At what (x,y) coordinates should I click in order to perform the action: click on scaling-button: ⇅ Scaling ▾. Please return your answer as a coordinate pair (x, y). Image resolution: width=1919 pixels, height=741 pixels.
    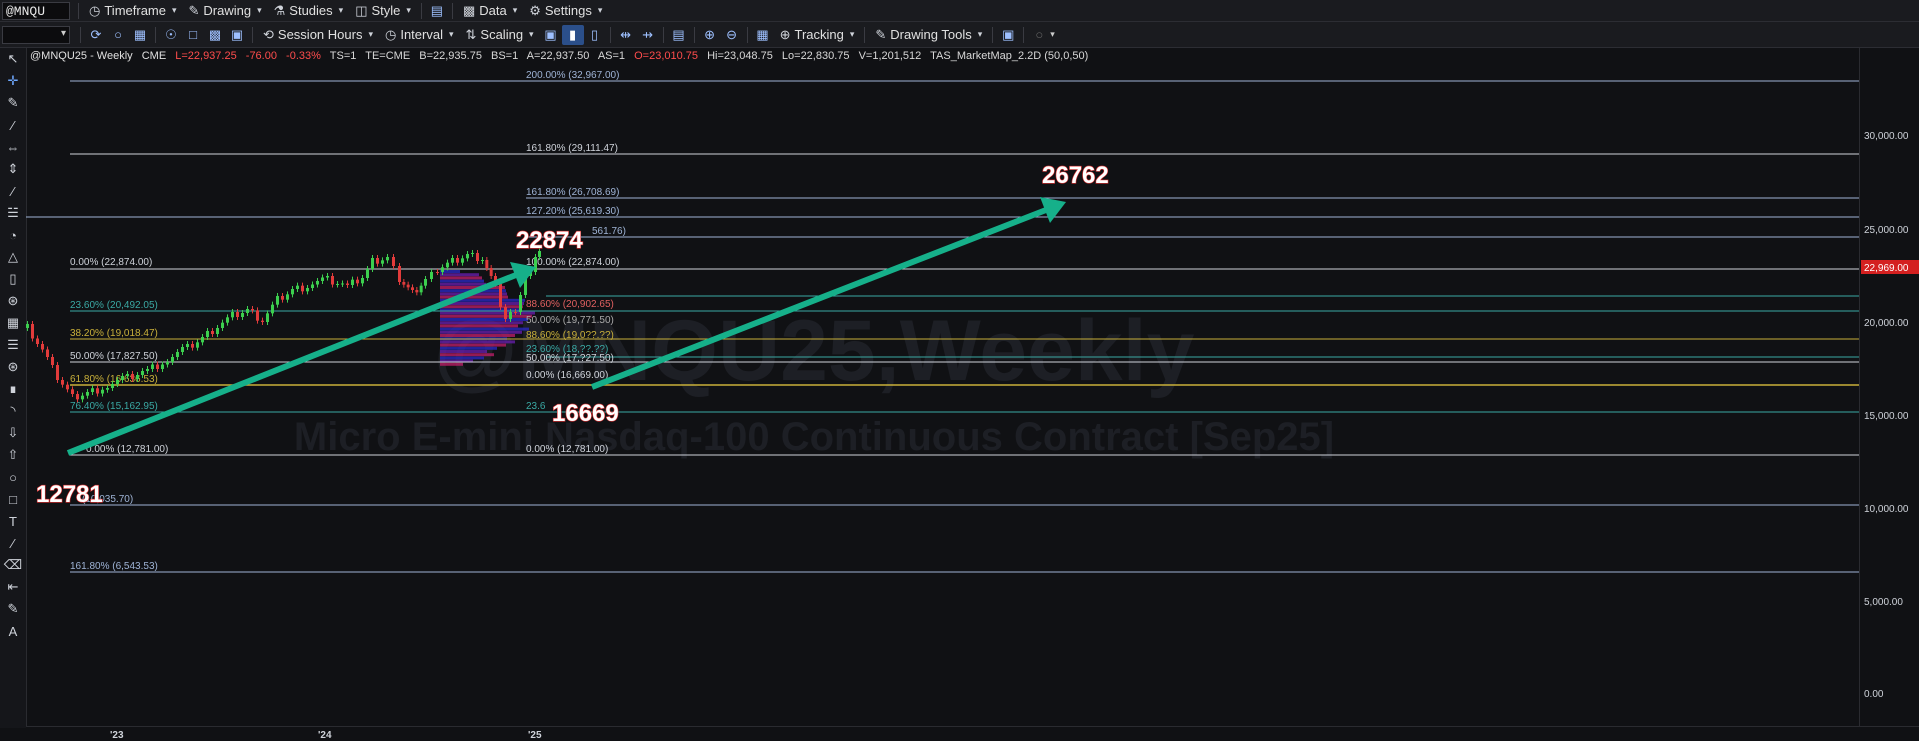
    Looking at the image, I should click on (500, 35).